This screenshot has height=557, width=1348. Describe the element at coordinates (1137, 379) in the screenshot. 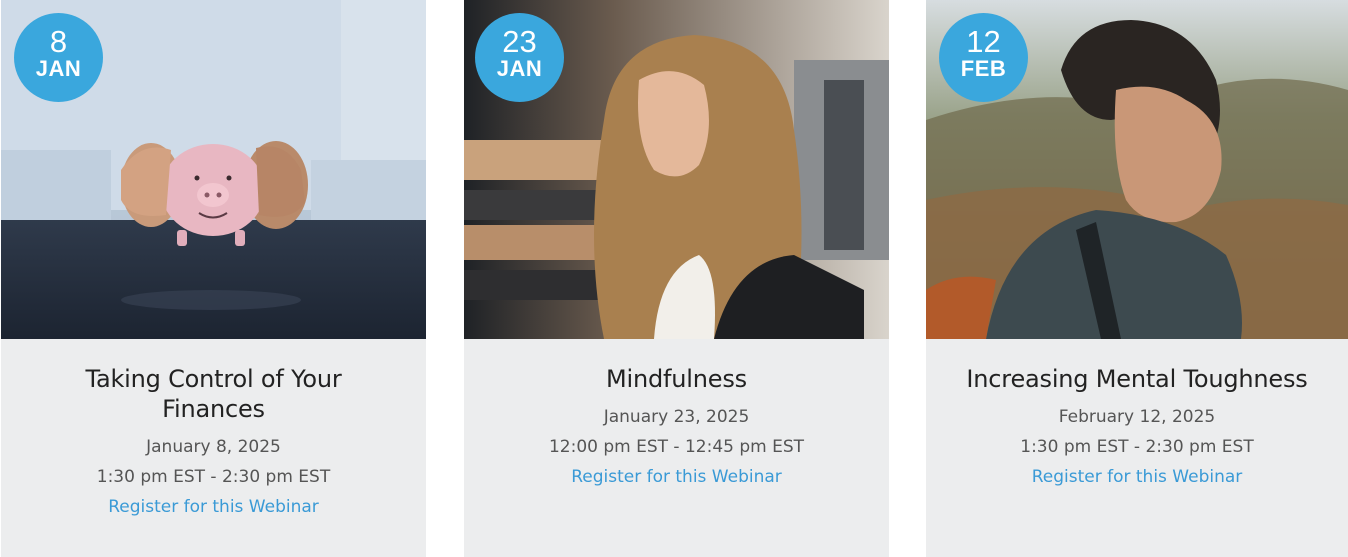

I see `webinar-title: Increasing Mental Toughness` at that location.